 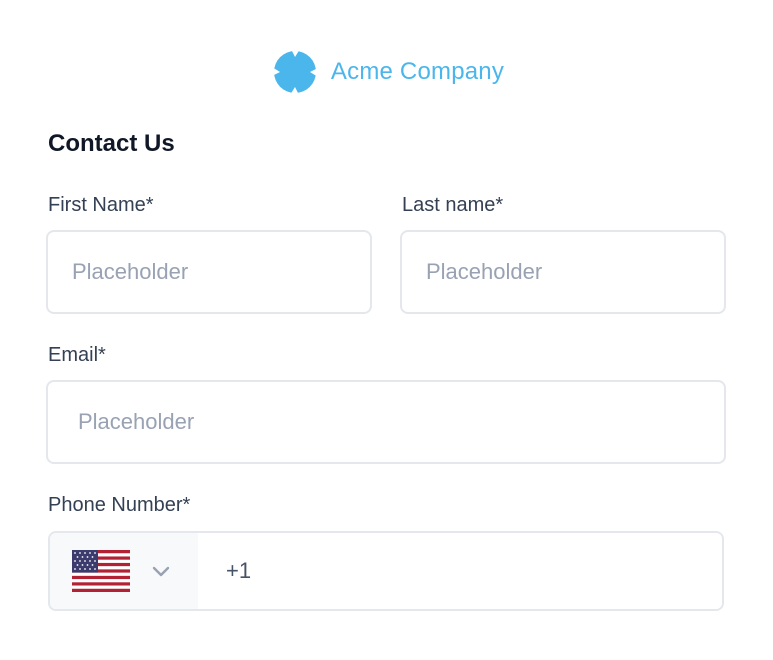 I want to click on email-label: Email*, so click(x=77, y=355).